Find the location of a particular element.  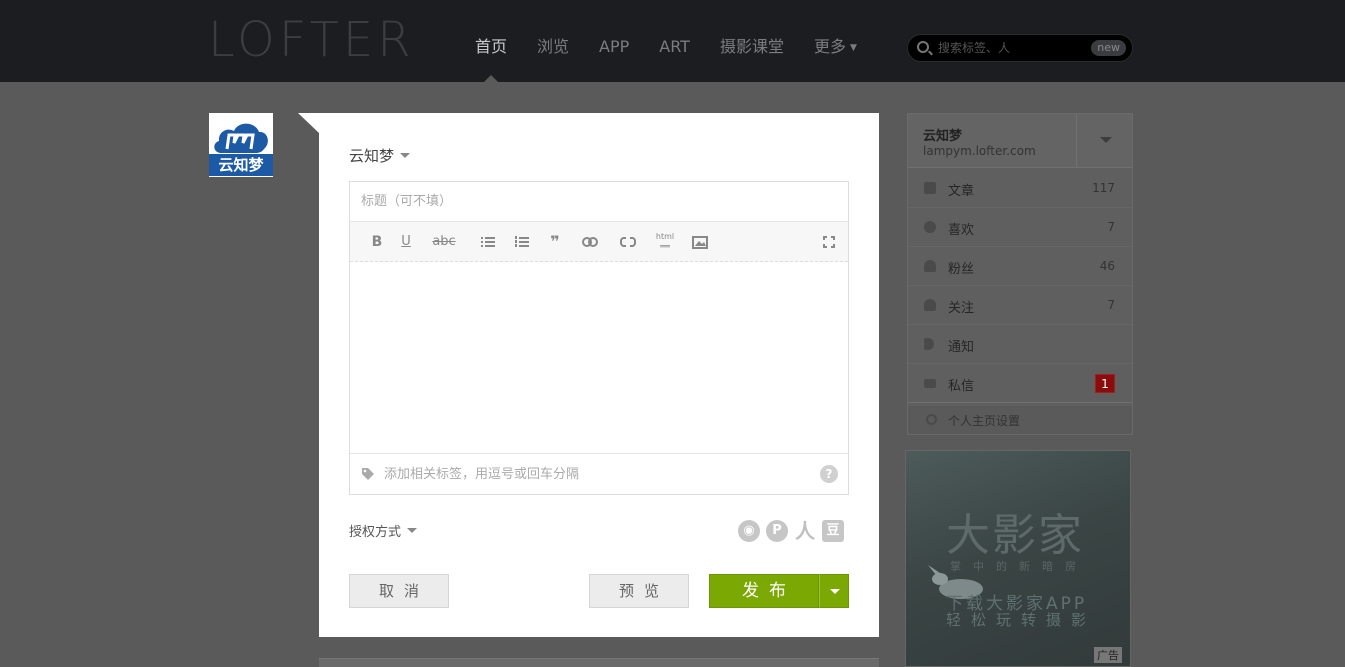

avatar-label: 云知梦 is located at coordinates (241, 165).